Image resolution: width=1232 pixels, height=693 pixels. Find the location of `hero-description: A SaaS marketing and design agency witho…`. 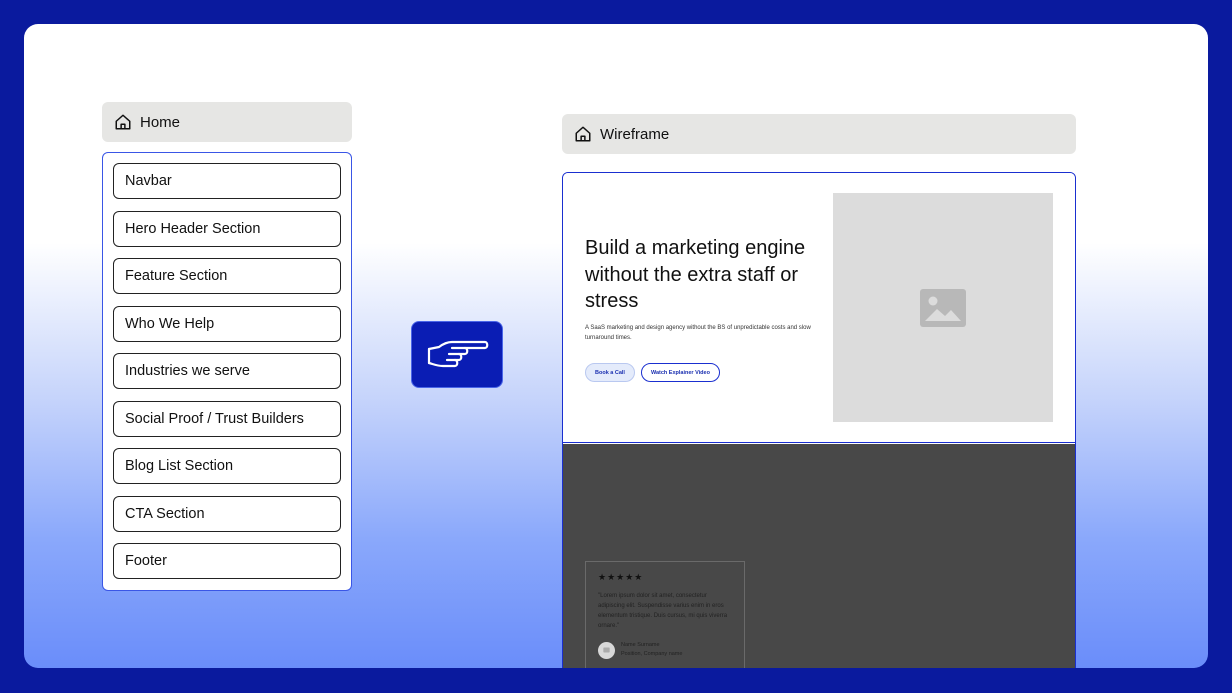

hero-description: A SaaS marketing and design agency witho… is located at coordinates (698, 333).